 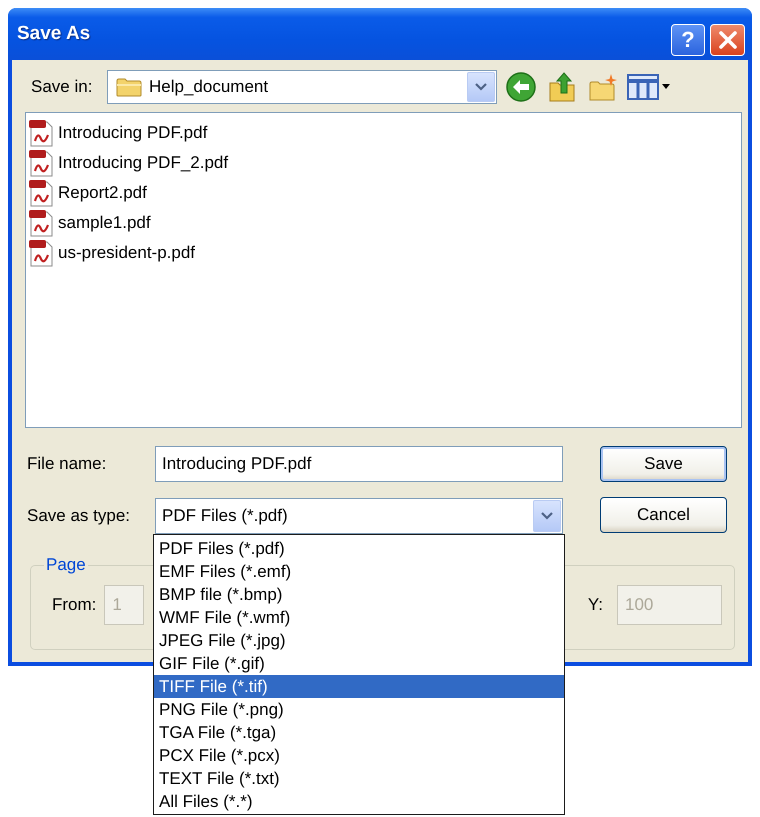 I want to click on dropdown-option: JPEG File (*.jpg), so click(x=359, y=640).